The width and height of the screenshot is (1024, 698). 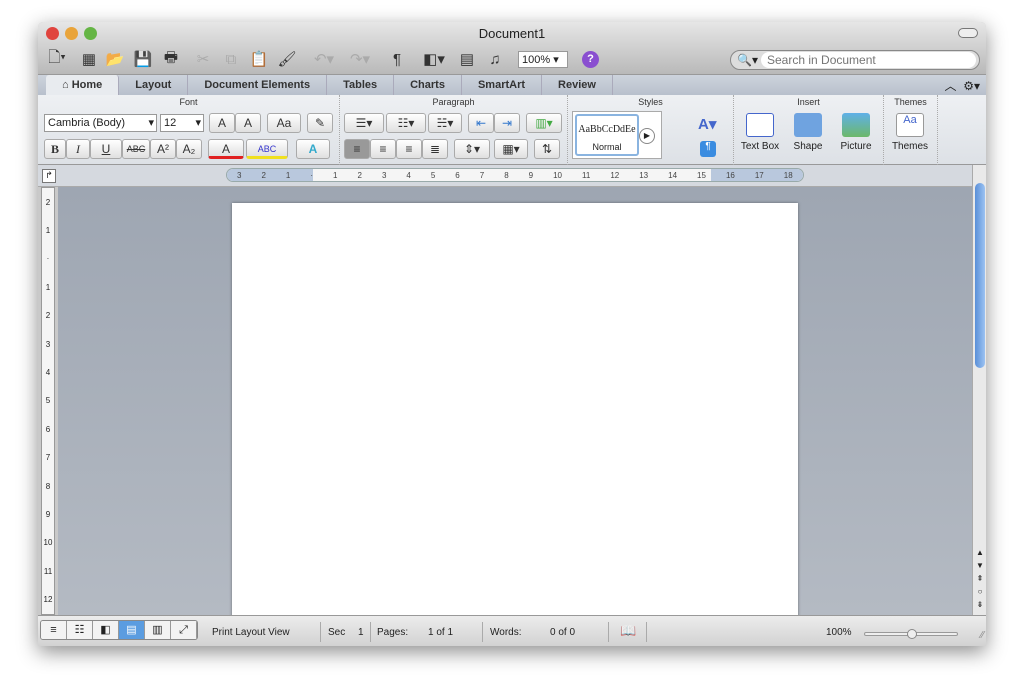 I want to click on play-icon: ▶, so click(x=647, y=136).